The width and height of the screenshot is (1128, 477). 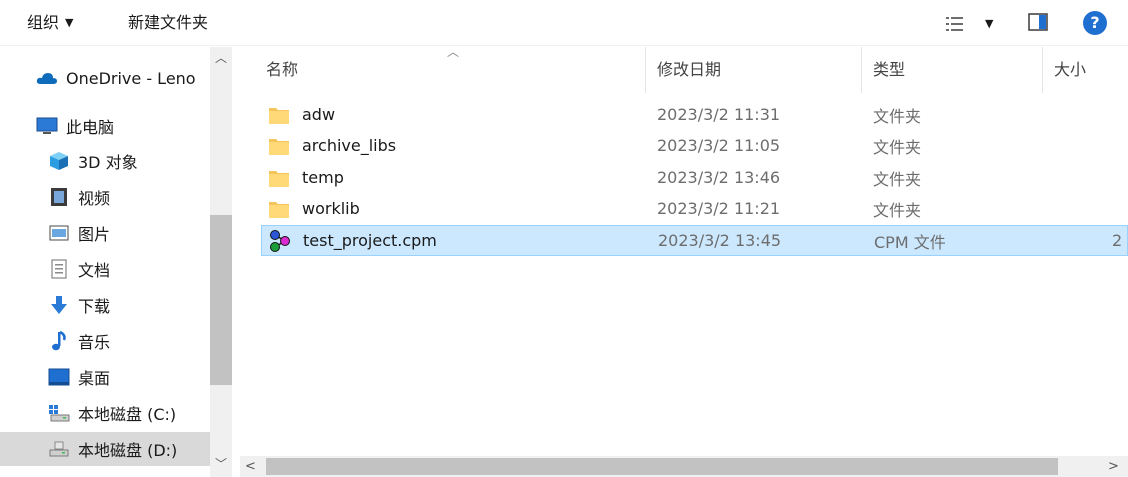 What do you see at coordinates (47, 78) in the screenshot?
I see `cloud-icon` at bounding box center [47, 78].